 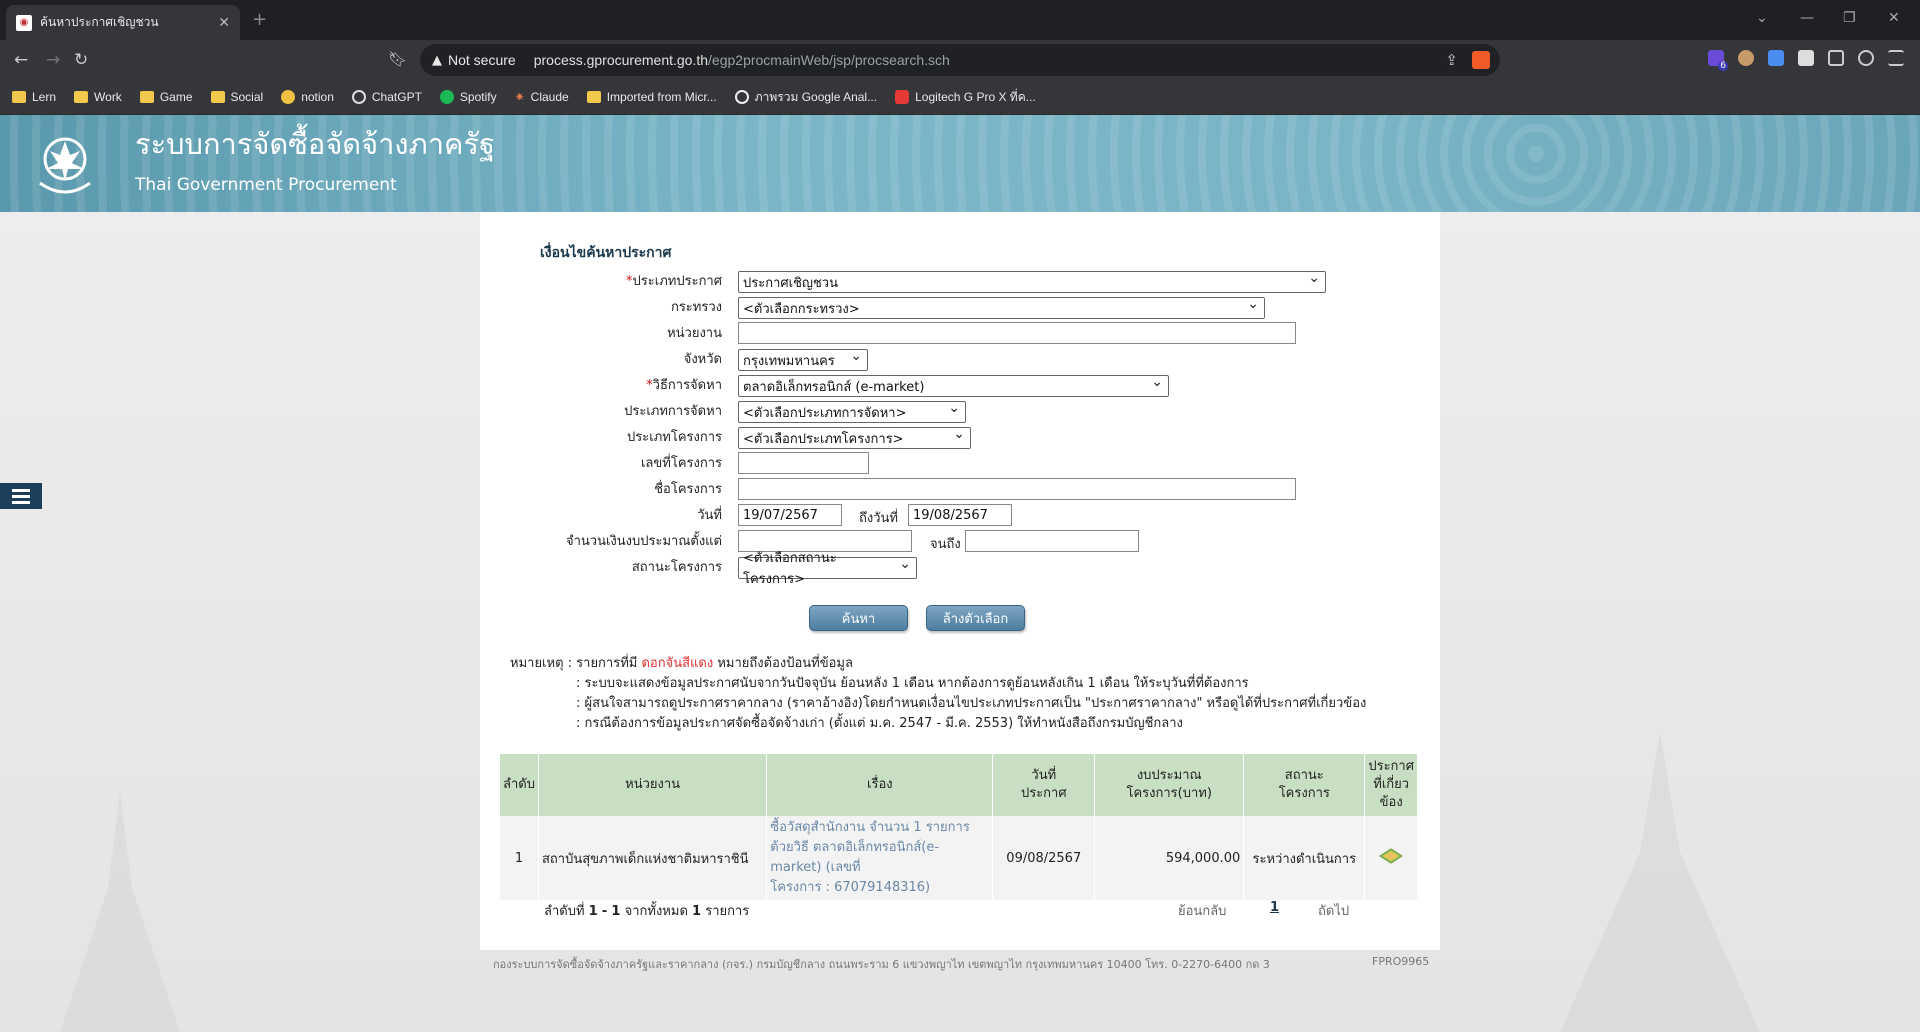 What do you see at coordinates (827, 569) in the screenshot?
I see `status-select: <ตัวเลือกสถานะโครงการ>` at bounding box center [827, 569].